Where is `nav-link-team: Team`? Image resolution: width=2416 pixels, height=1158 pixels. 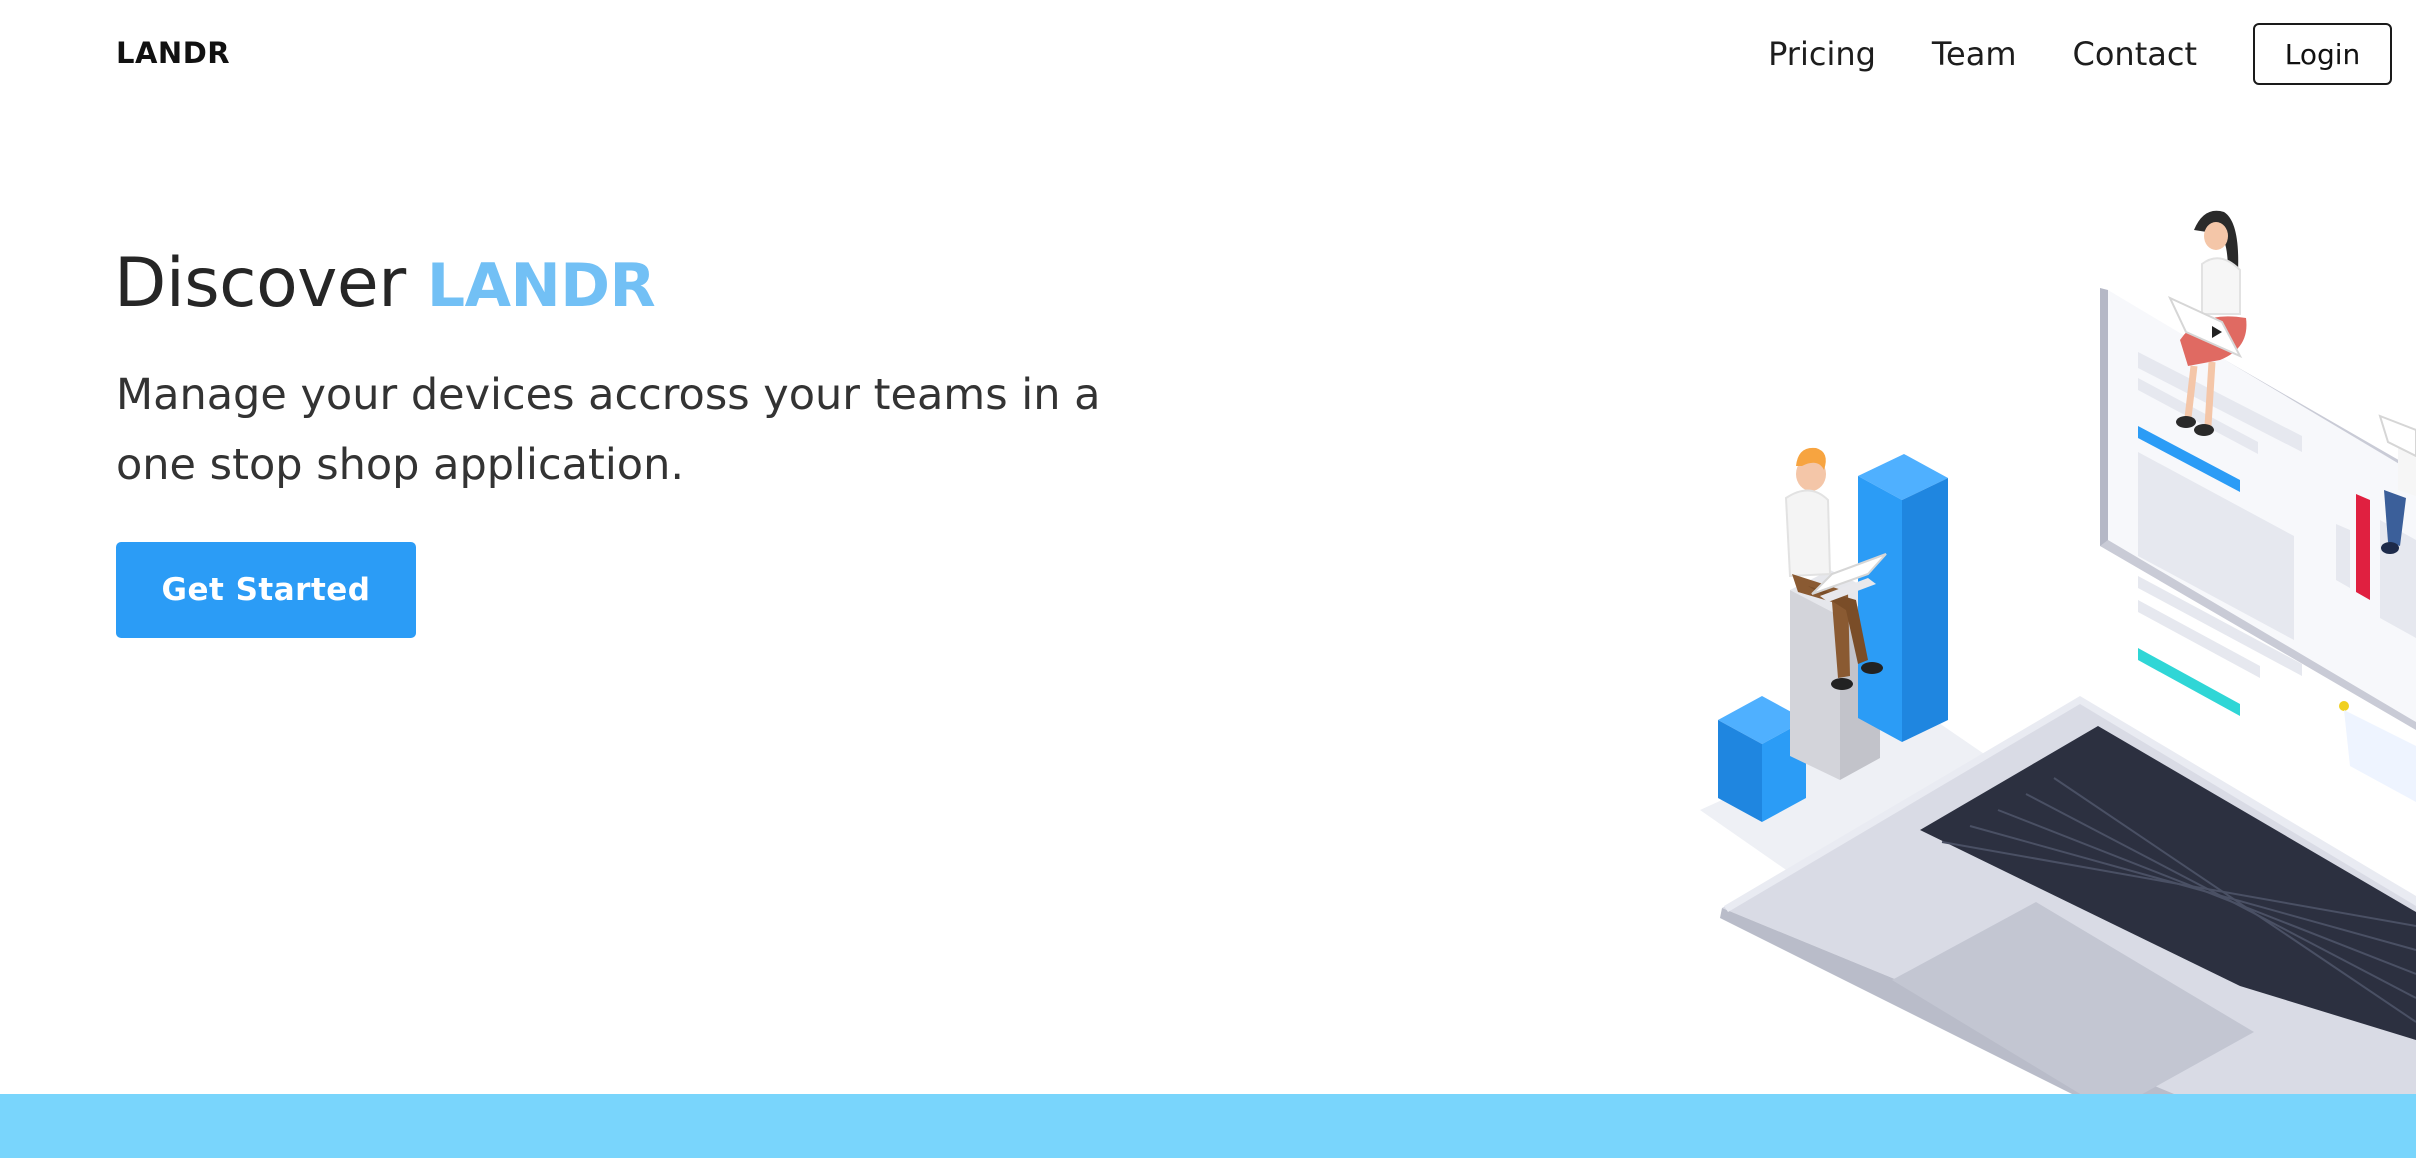 nav-link-team: Team is located at coordinates (1974, 54).